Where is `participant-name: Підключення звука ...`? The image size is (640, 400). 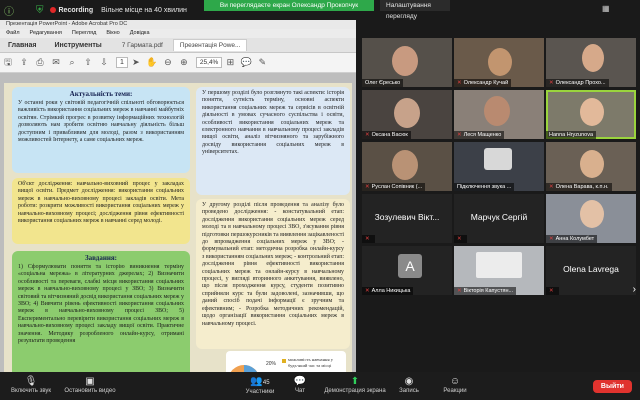 participant-name: Підключення звука ... is located at coordinates (484, 187).